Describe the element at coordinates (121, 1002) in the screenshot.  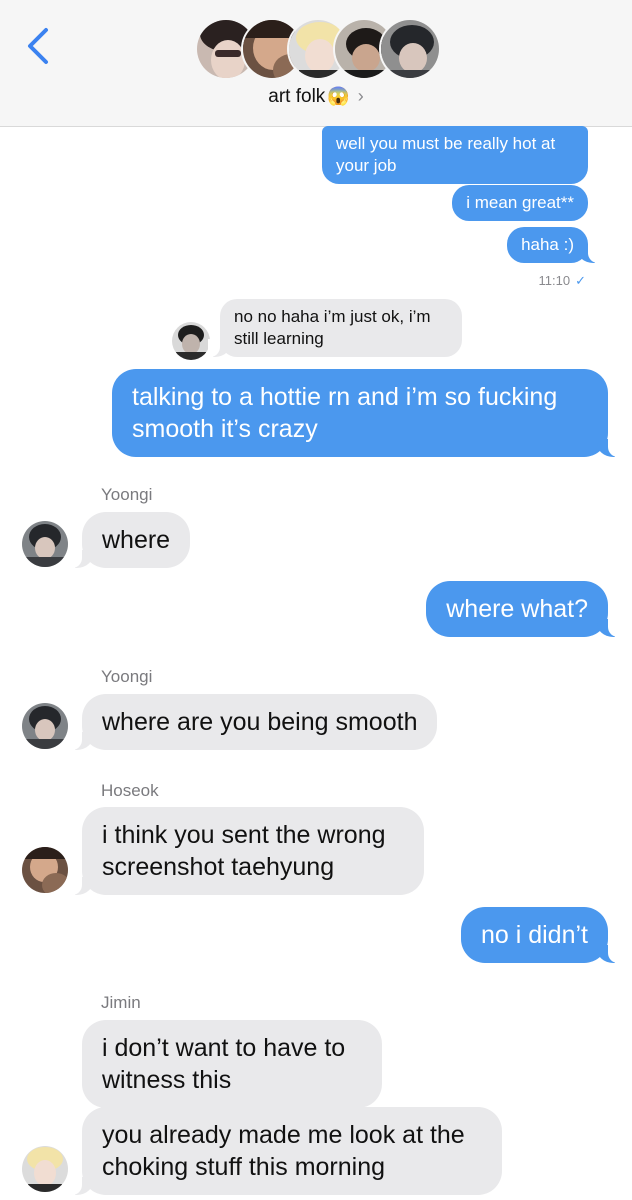
I see `sender-name: Jimin` at that location.